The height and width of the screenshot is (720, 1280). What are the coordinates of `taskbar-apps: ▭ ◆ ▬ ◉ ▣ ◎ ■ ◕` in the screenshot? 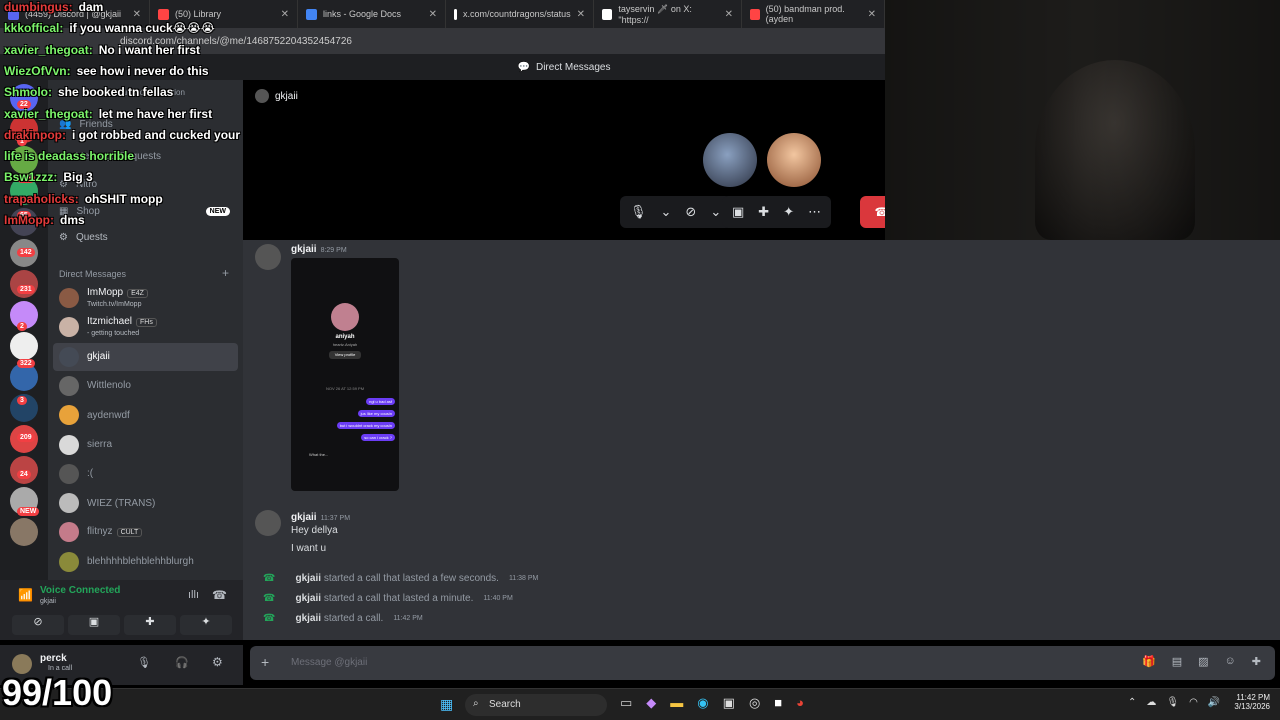 It's located at (712, 703).